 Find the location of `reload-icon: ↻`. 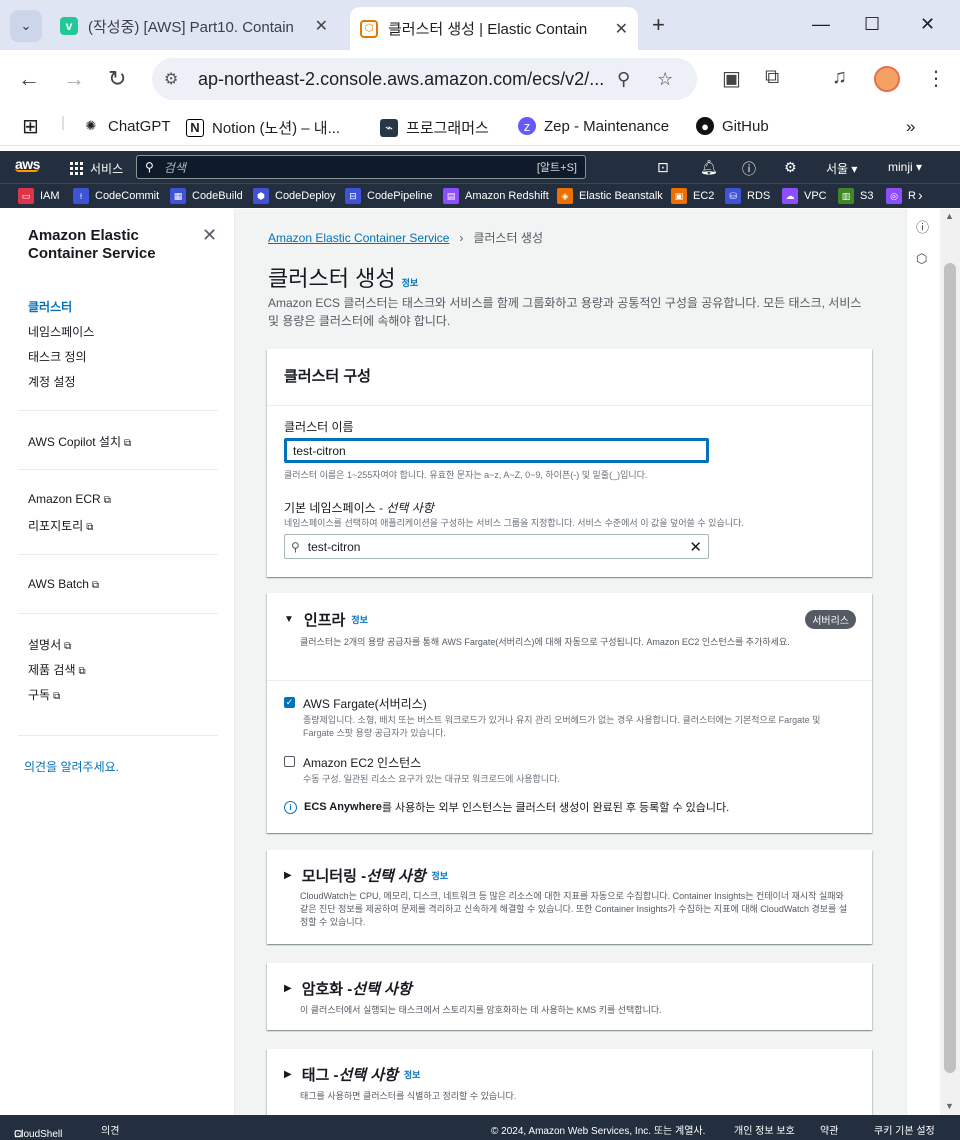

reload-icon: ↻ is located at coordinates (117, 79).